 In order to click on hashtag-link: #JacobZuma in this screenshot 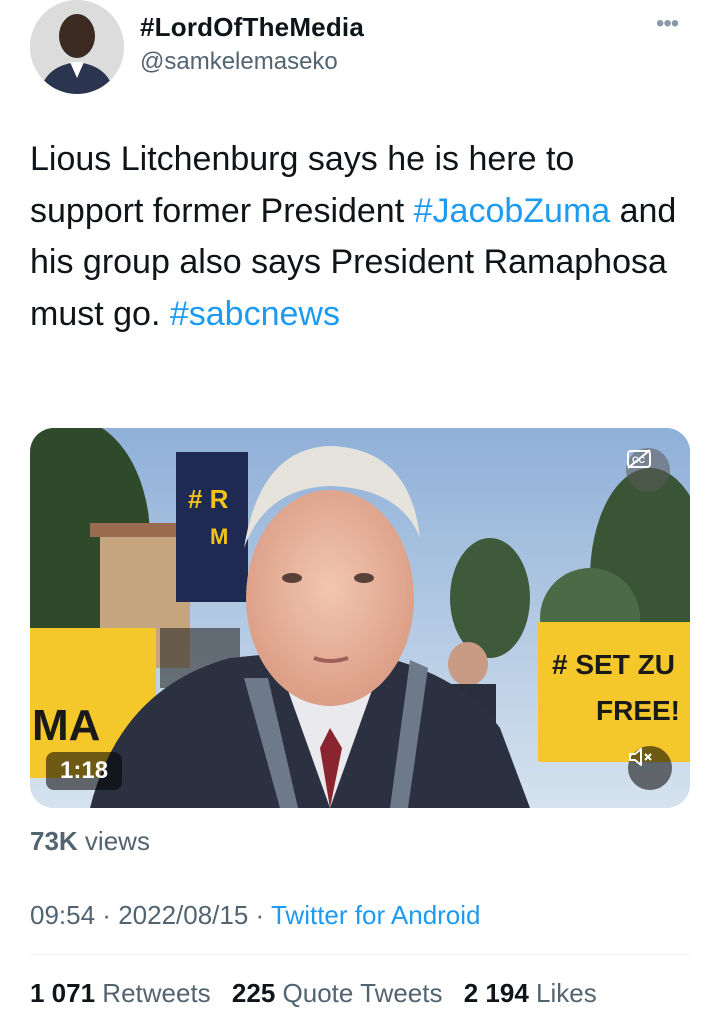, I will do `click(512, 211)`.